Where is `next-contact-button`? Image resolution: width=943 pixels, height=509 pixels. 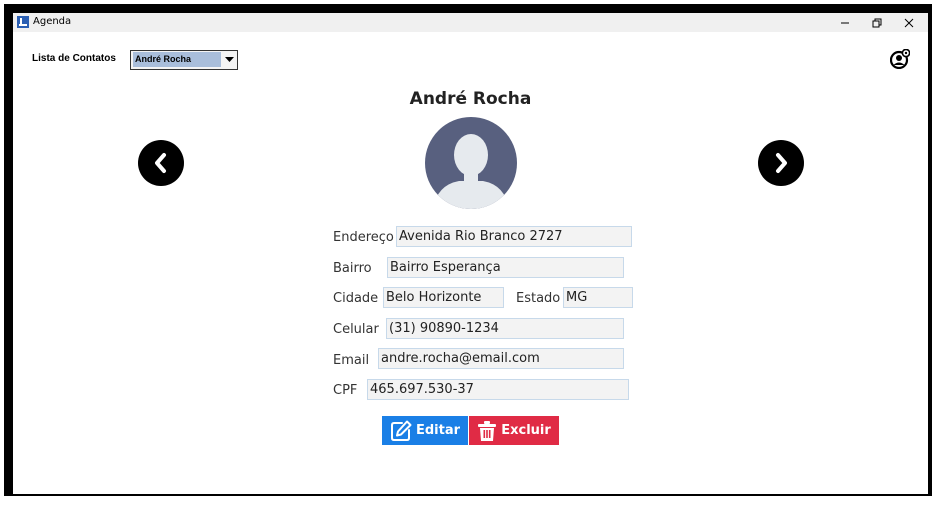
next-contact-button is located at coordinates (781, 163).